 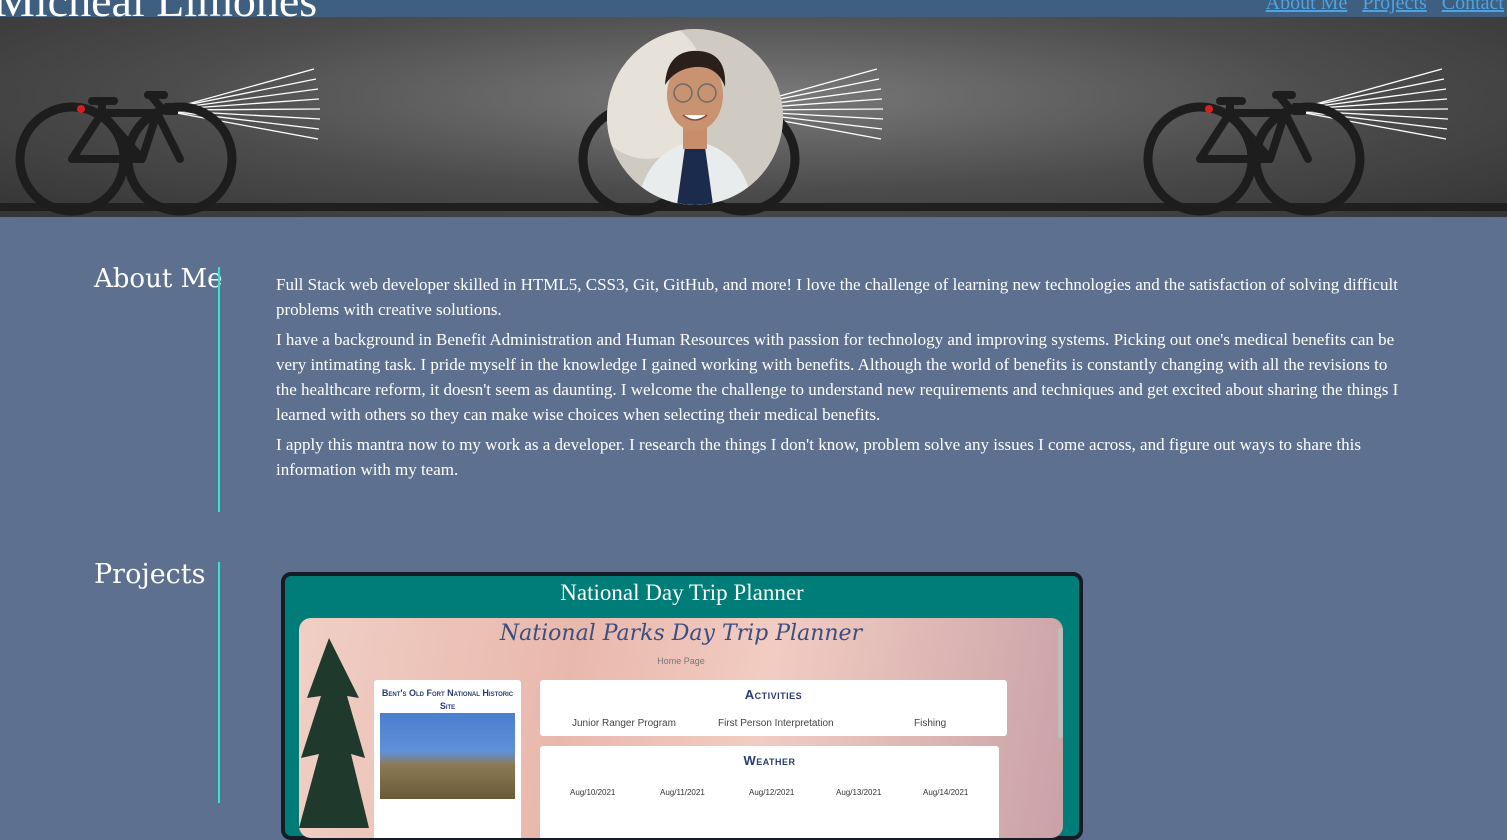 What do you see at coordinates (624, 723) in the screenshot?
I see `activity-item: Junior Ranger Program` at bounding box center [624, 723].